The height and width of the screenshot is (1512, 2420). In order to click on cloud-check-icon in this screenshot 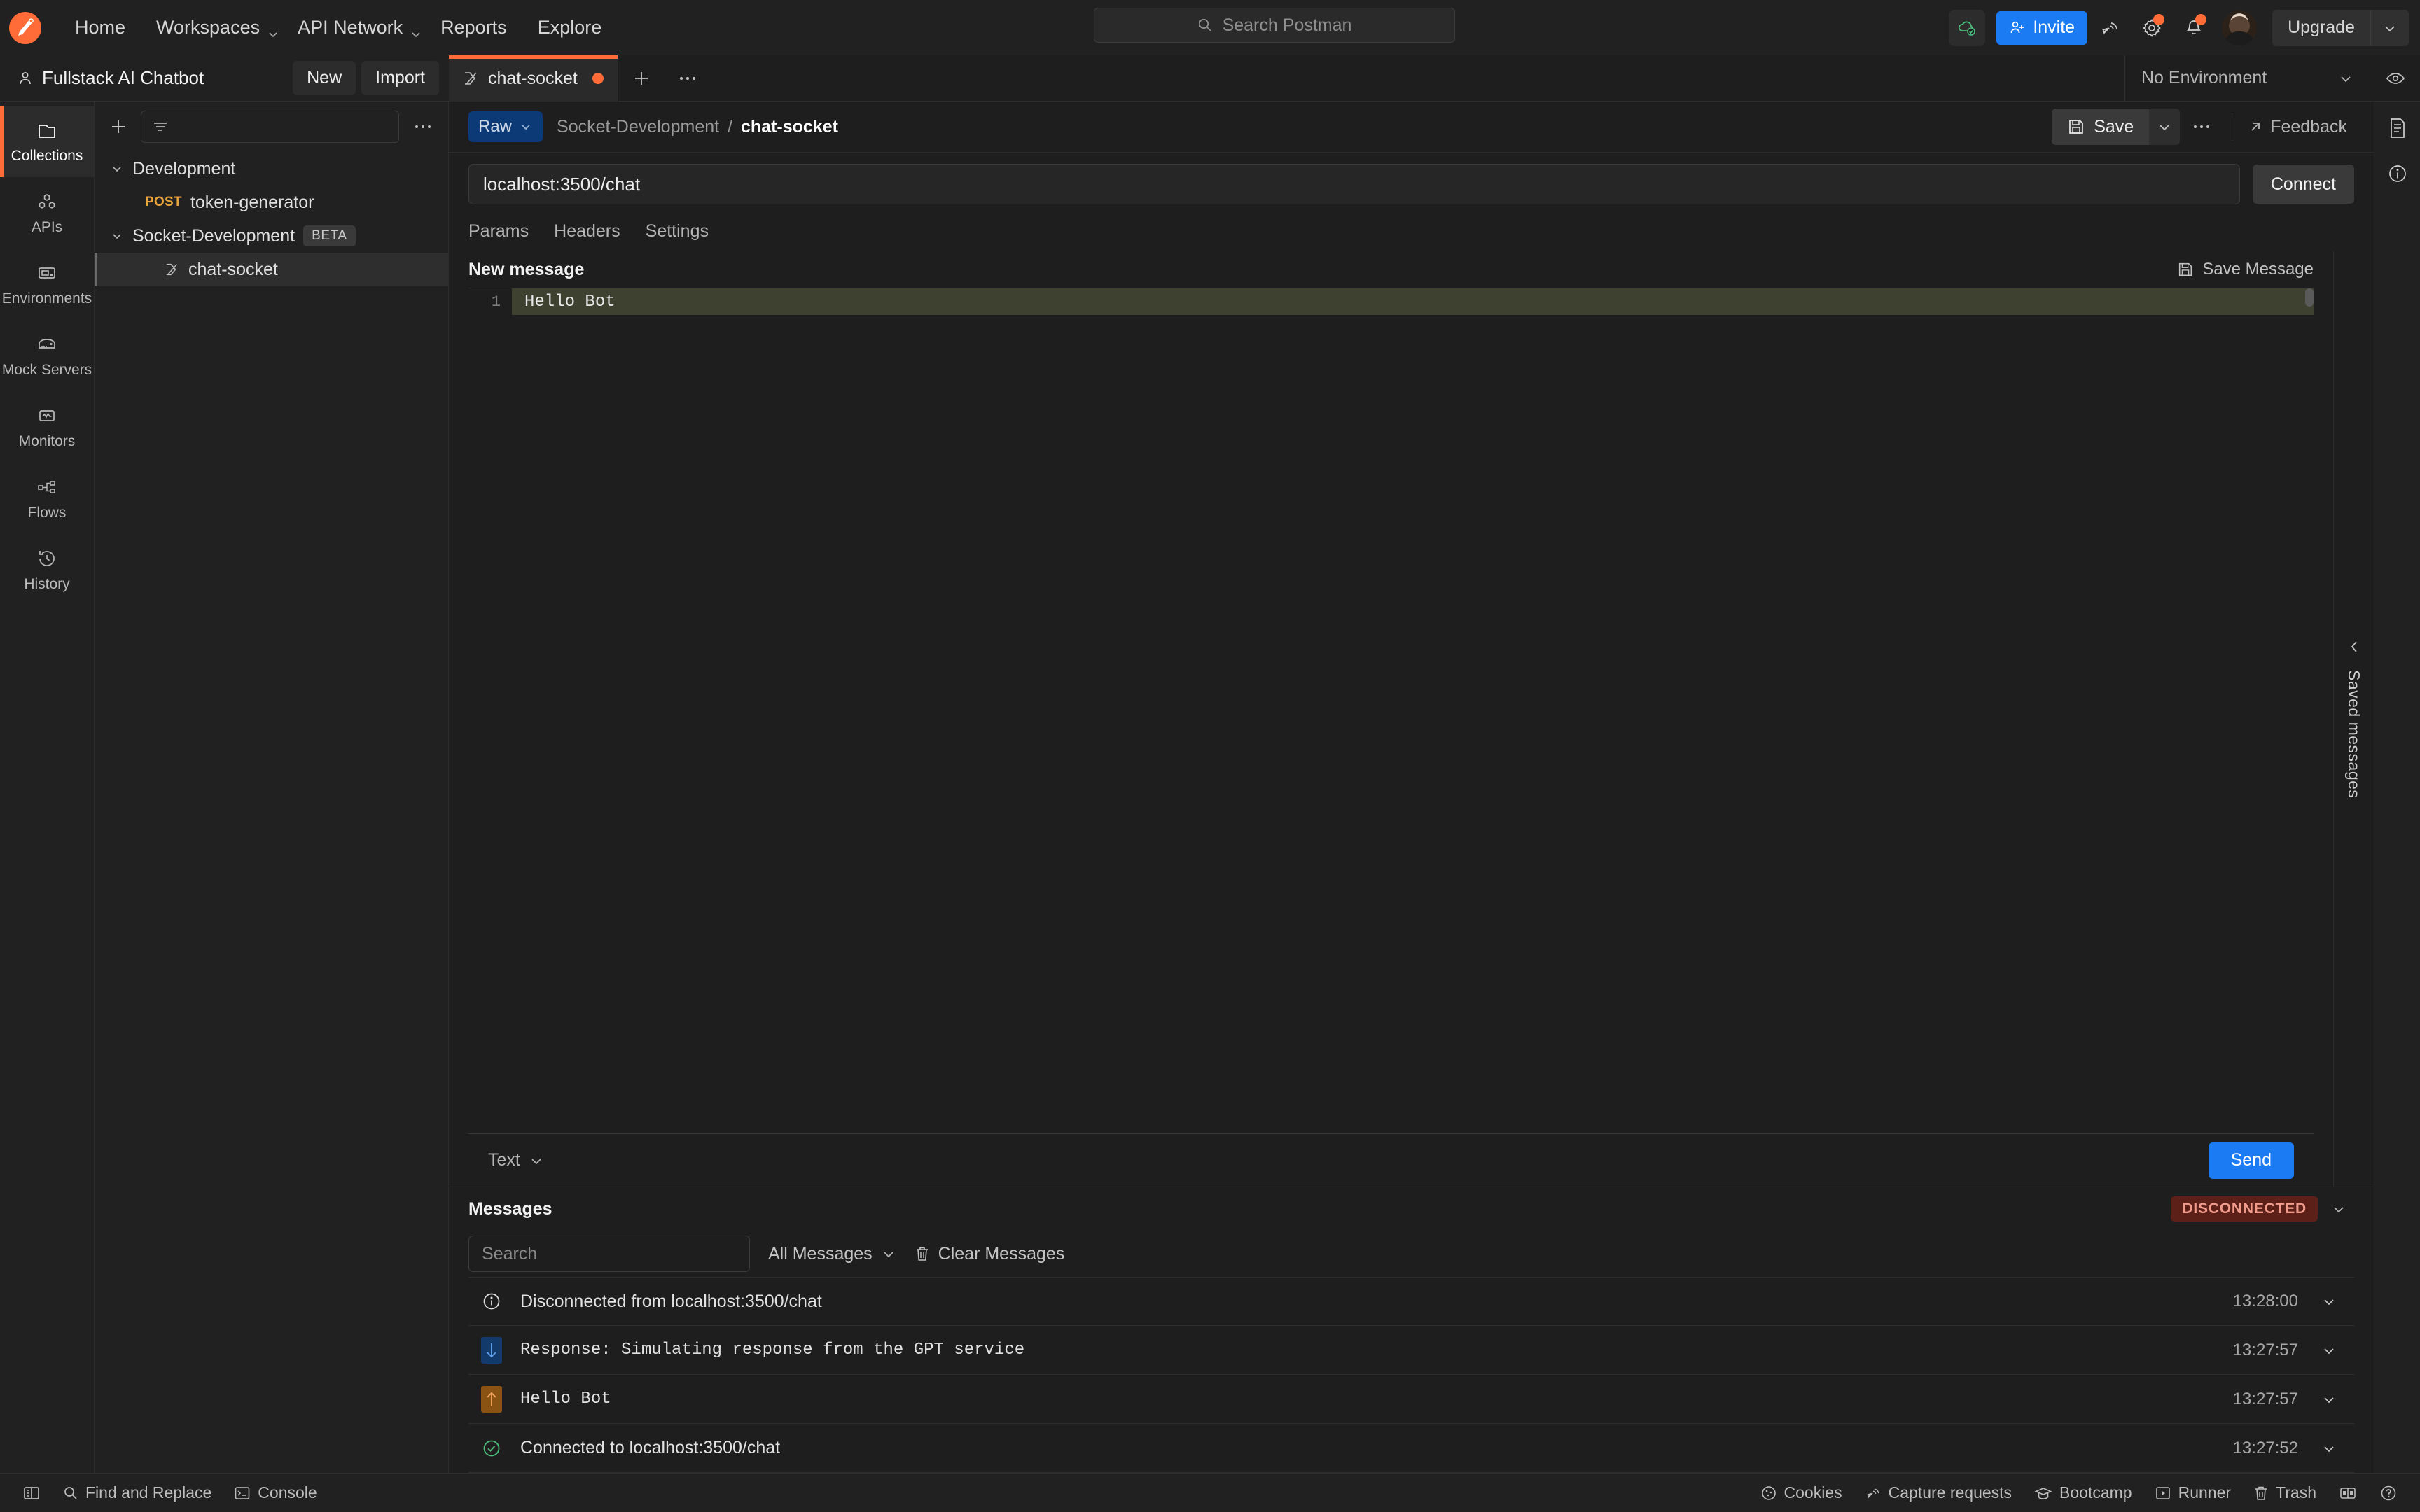, I will do `click(1967, 27)`.